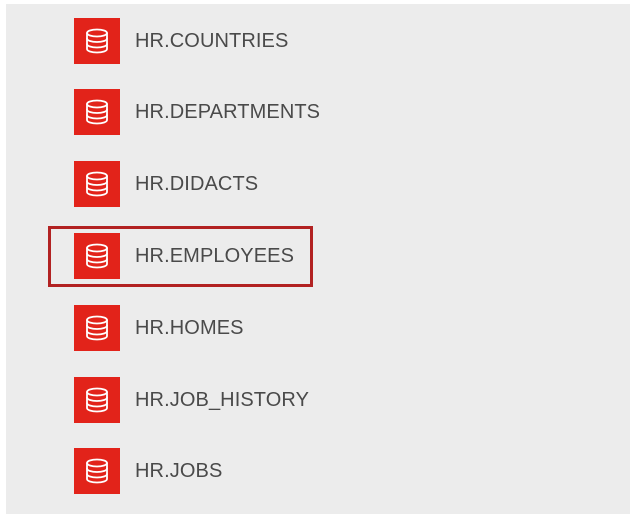  Describe the element at coordinates (228, 112) in the screenshot. I see `table-label: HR.DEPARTMENTS` at that location.